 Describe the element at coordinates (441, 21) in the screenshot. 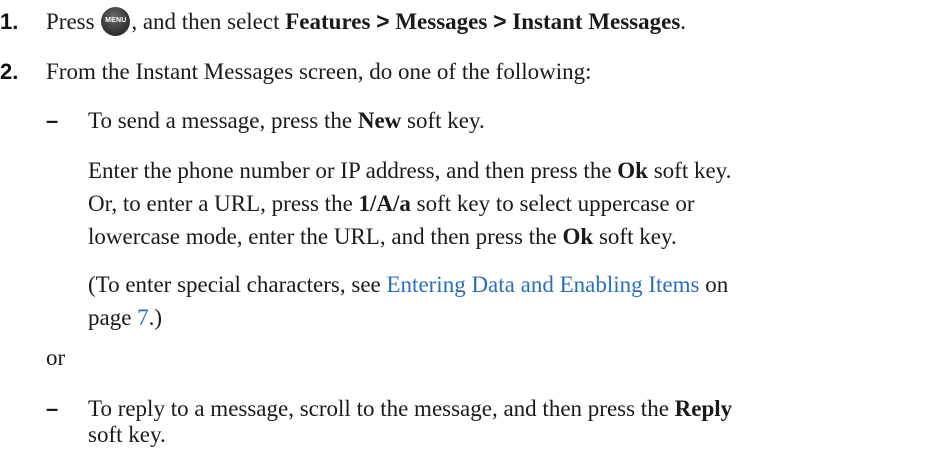

I see `menu-path-messages: Messages` at that location.